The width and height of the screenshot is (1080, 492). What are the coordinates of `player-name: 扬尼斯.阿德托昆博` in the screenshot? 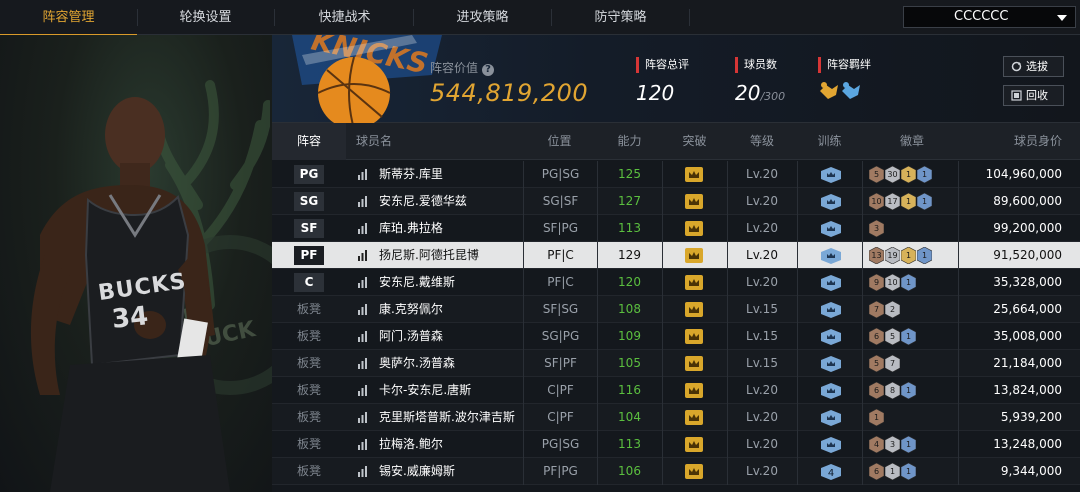 It's located at (451, 255).